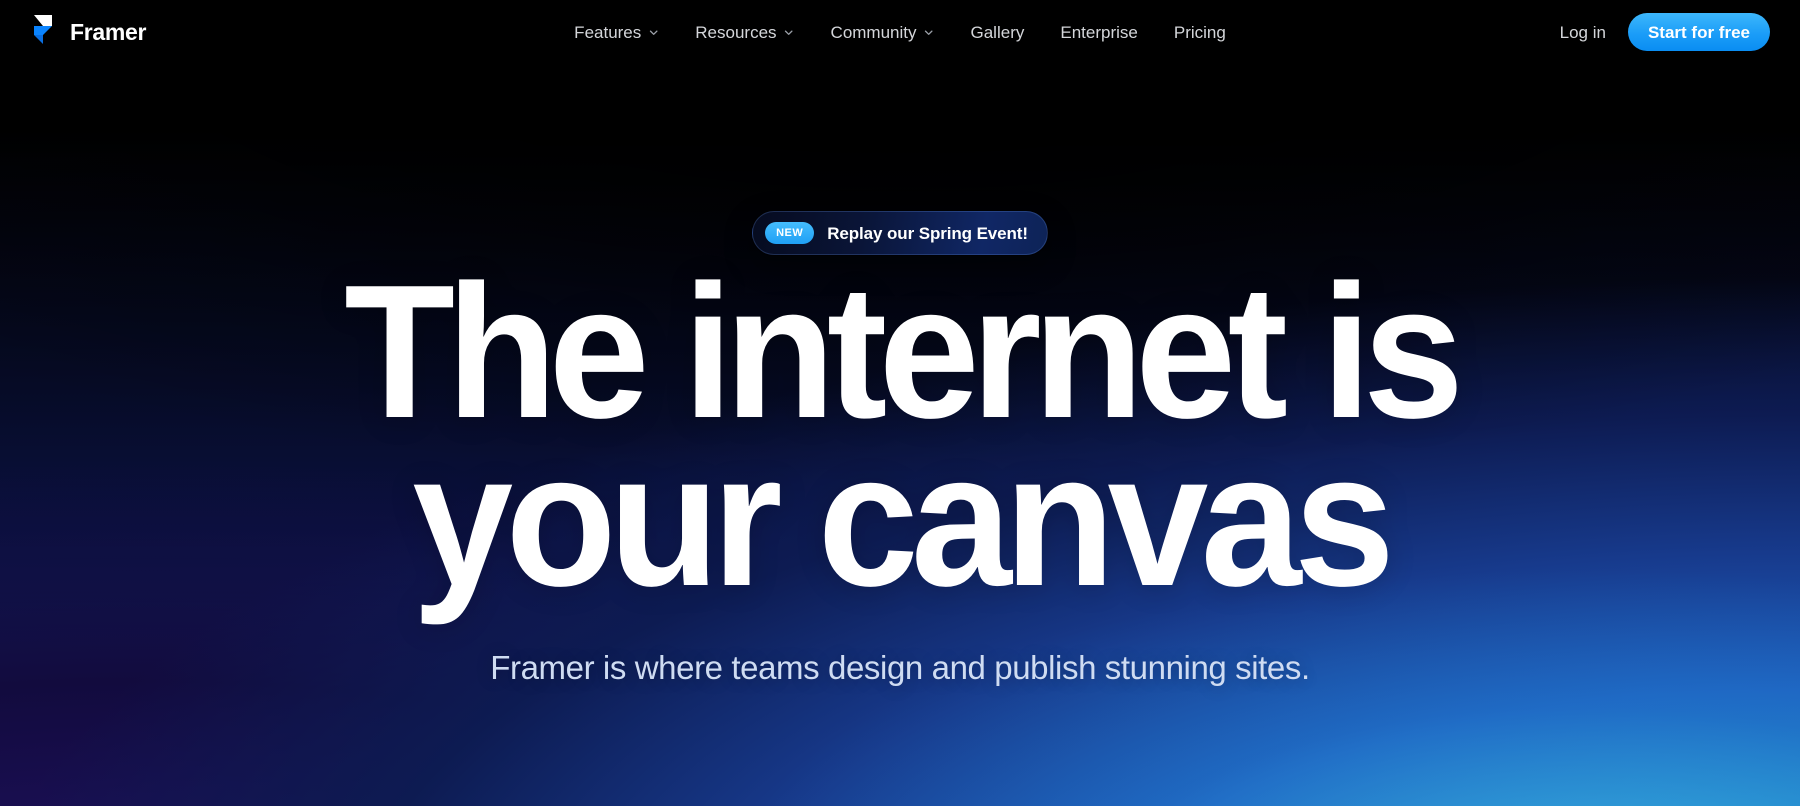  I want to click on nav-item-label: Gallery, so click(997, 32).